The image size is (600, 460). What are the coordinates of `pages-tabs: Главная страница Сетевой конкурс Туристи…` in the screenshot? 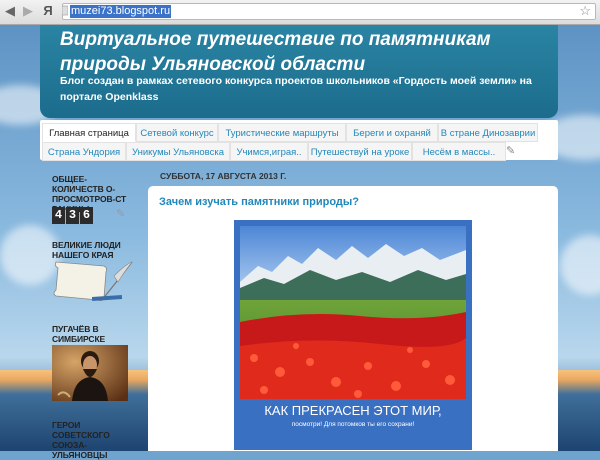 It's located at (299, 140).